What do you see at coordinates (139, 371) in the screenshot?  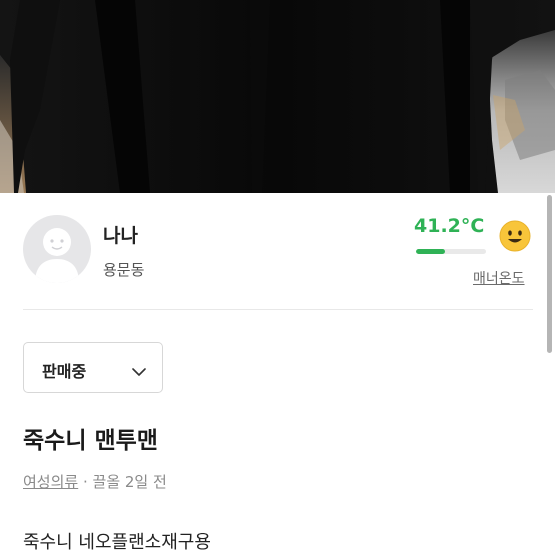 I see `chevron-down-icon` at bounding box center [139, 371].